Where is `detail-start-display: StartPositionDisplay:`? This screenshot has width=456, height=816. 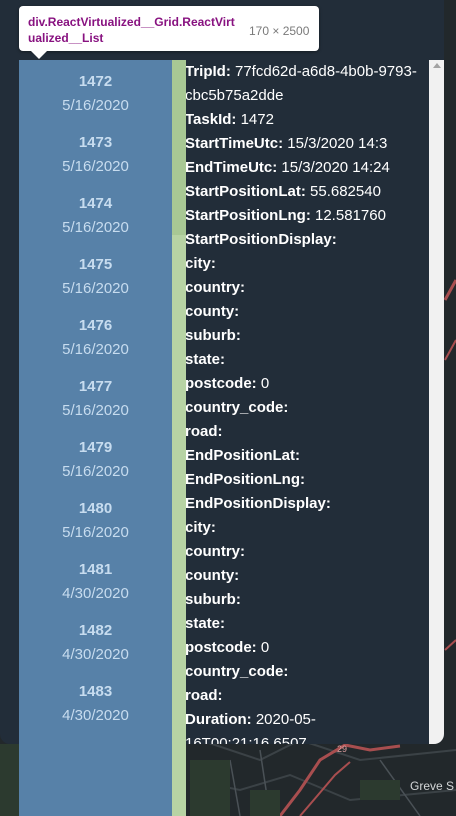
detail-start-display: StartPositionDisplay: is located at coordinates (261, 239).